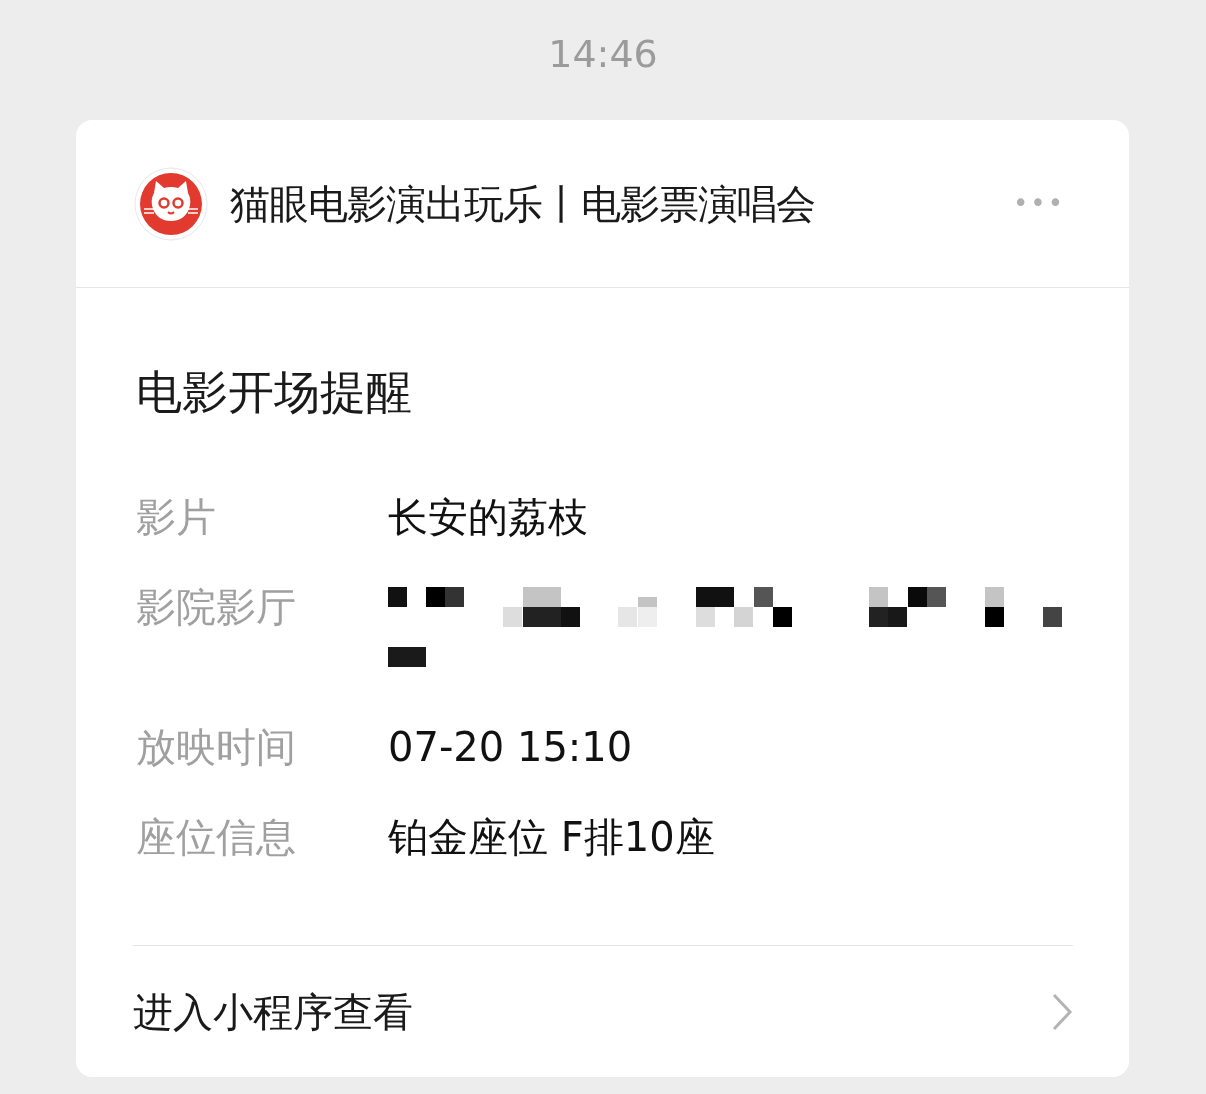  Describe the element at coordinates (1062, 1011) in the screenshot. I see `chevron-right-icon` at that location.